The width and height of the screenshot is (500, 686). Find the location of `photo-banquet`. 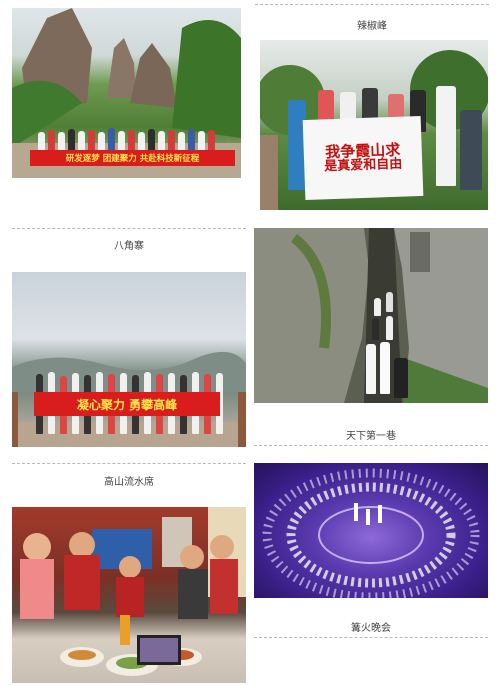

photo-banquet is located at coordinates (129, 595).